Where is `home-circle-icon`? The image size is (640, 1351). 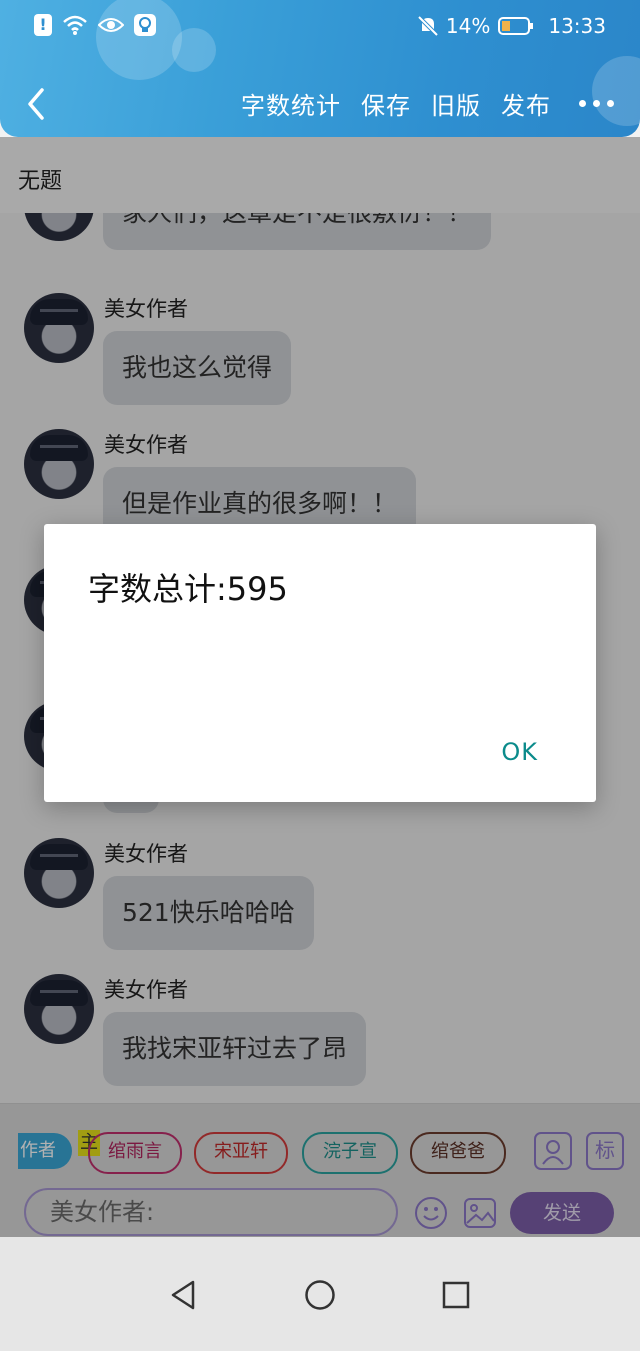 home-circle-icon is located at coordinates (320, 1295).